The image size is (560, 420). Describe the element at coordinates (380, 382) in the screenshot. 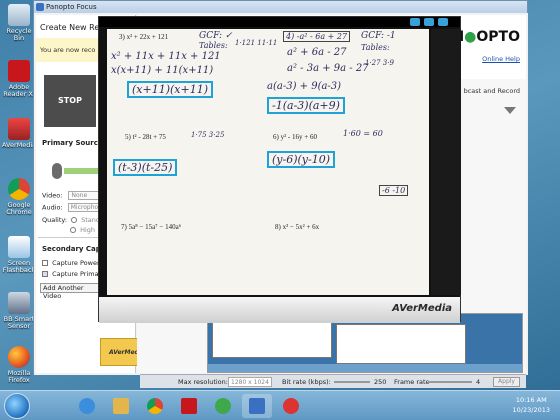

I see `bitrate-value: 250` at that location.